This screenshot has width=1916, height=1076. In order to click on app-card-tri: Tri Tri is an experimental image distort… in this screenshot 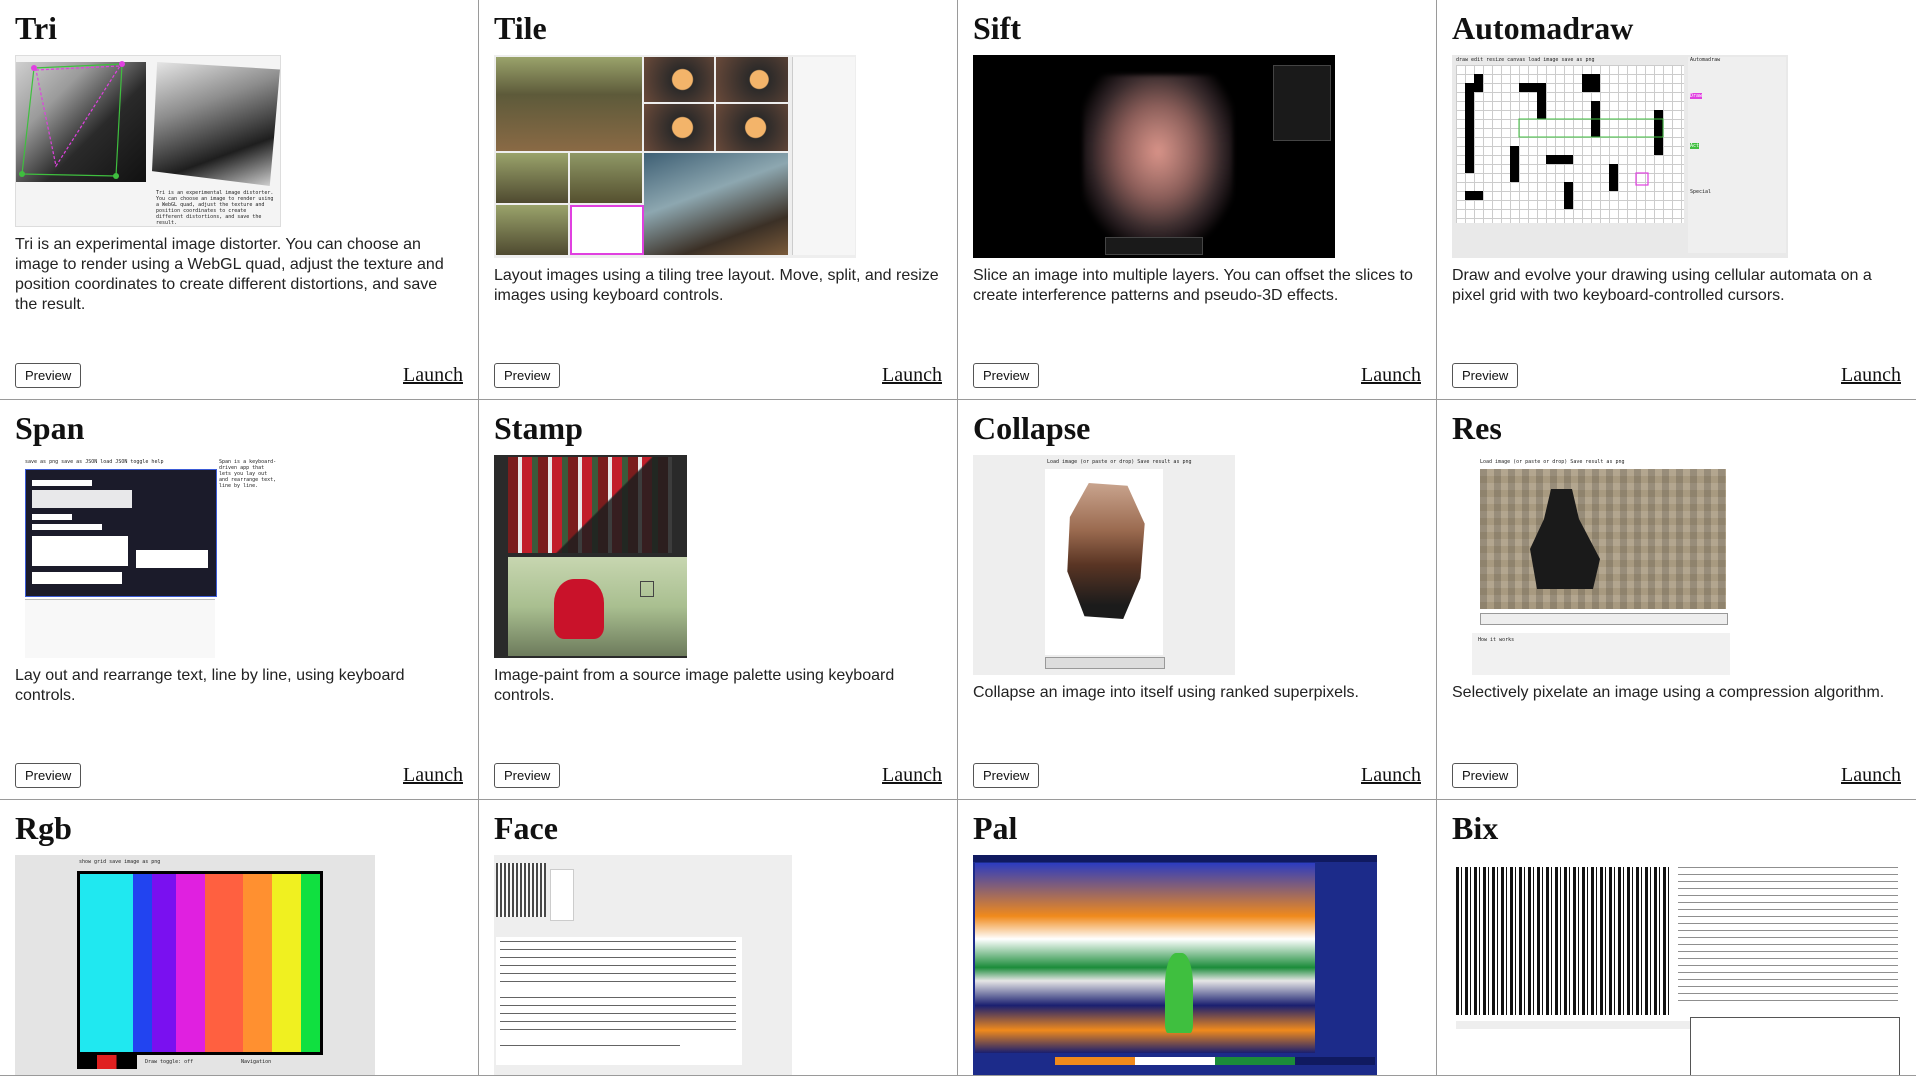, I will do `click(239, 200)`.